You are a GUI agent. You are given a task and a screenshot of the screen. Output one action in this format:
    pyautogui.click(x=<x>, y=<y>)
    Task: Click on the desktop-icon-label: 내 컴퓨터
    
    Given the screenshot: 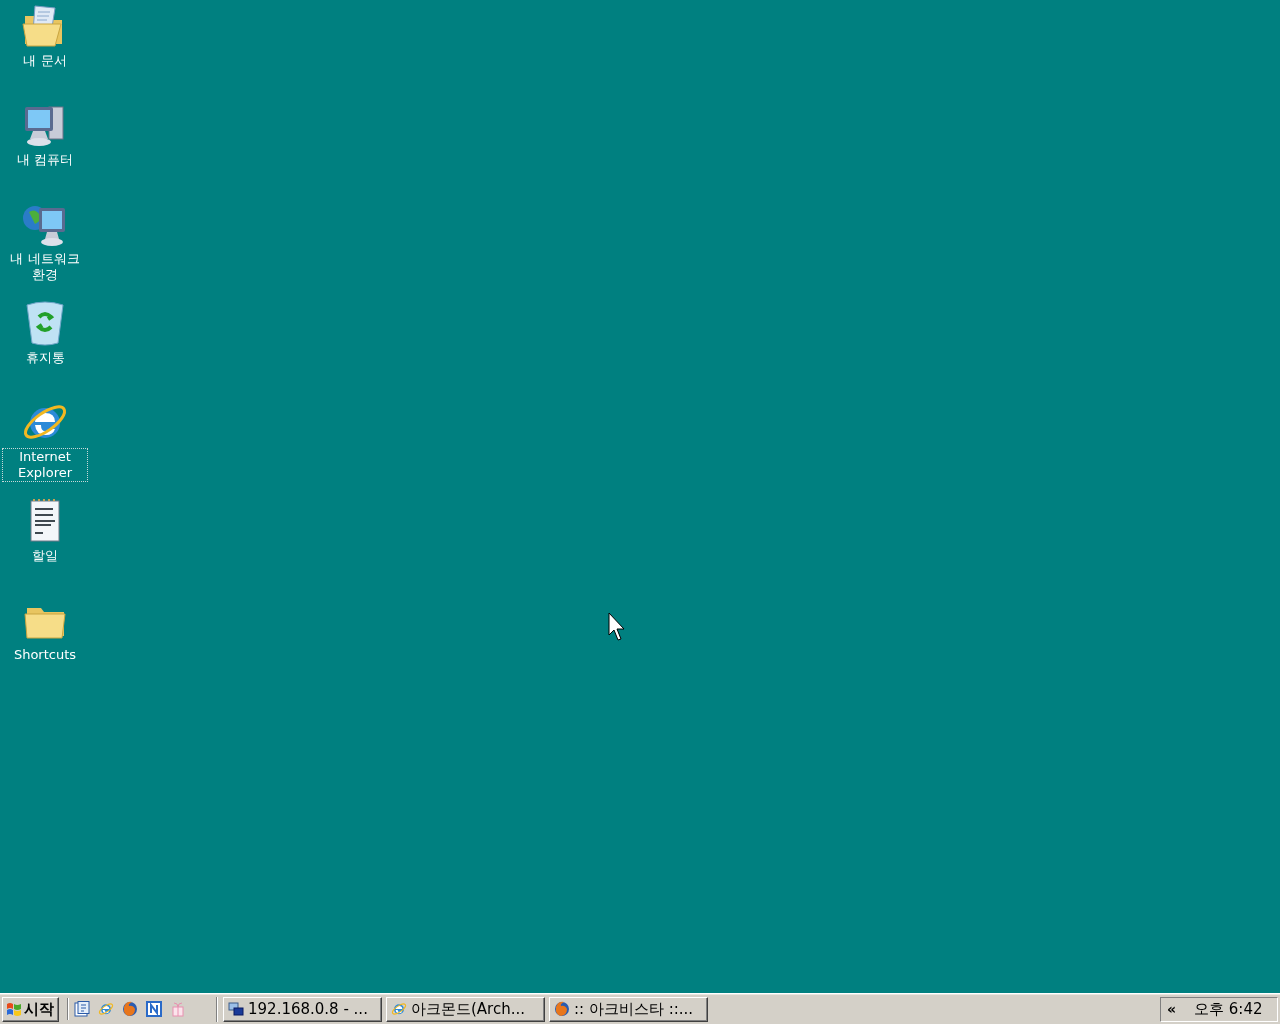 What is the action you would take?
    pyautogui.click(x=45, y=160)
    